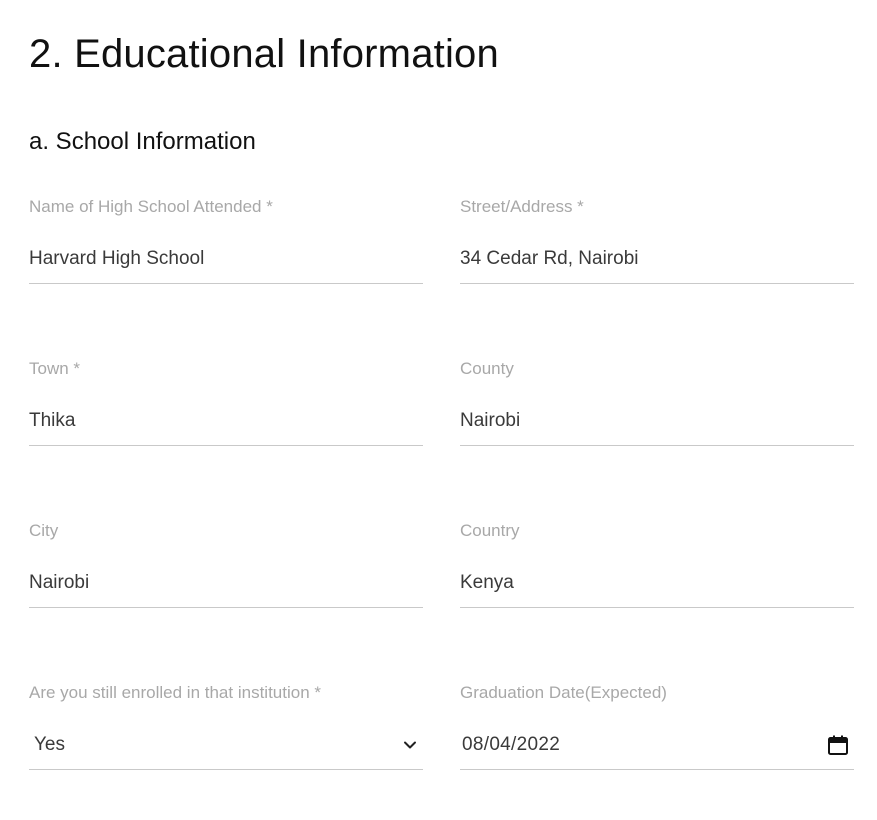 The image size is (877, 820). What do you see at coordinates (657, 445) in the screenshot?
I see `county-underline` at bounding box center [657, 445].